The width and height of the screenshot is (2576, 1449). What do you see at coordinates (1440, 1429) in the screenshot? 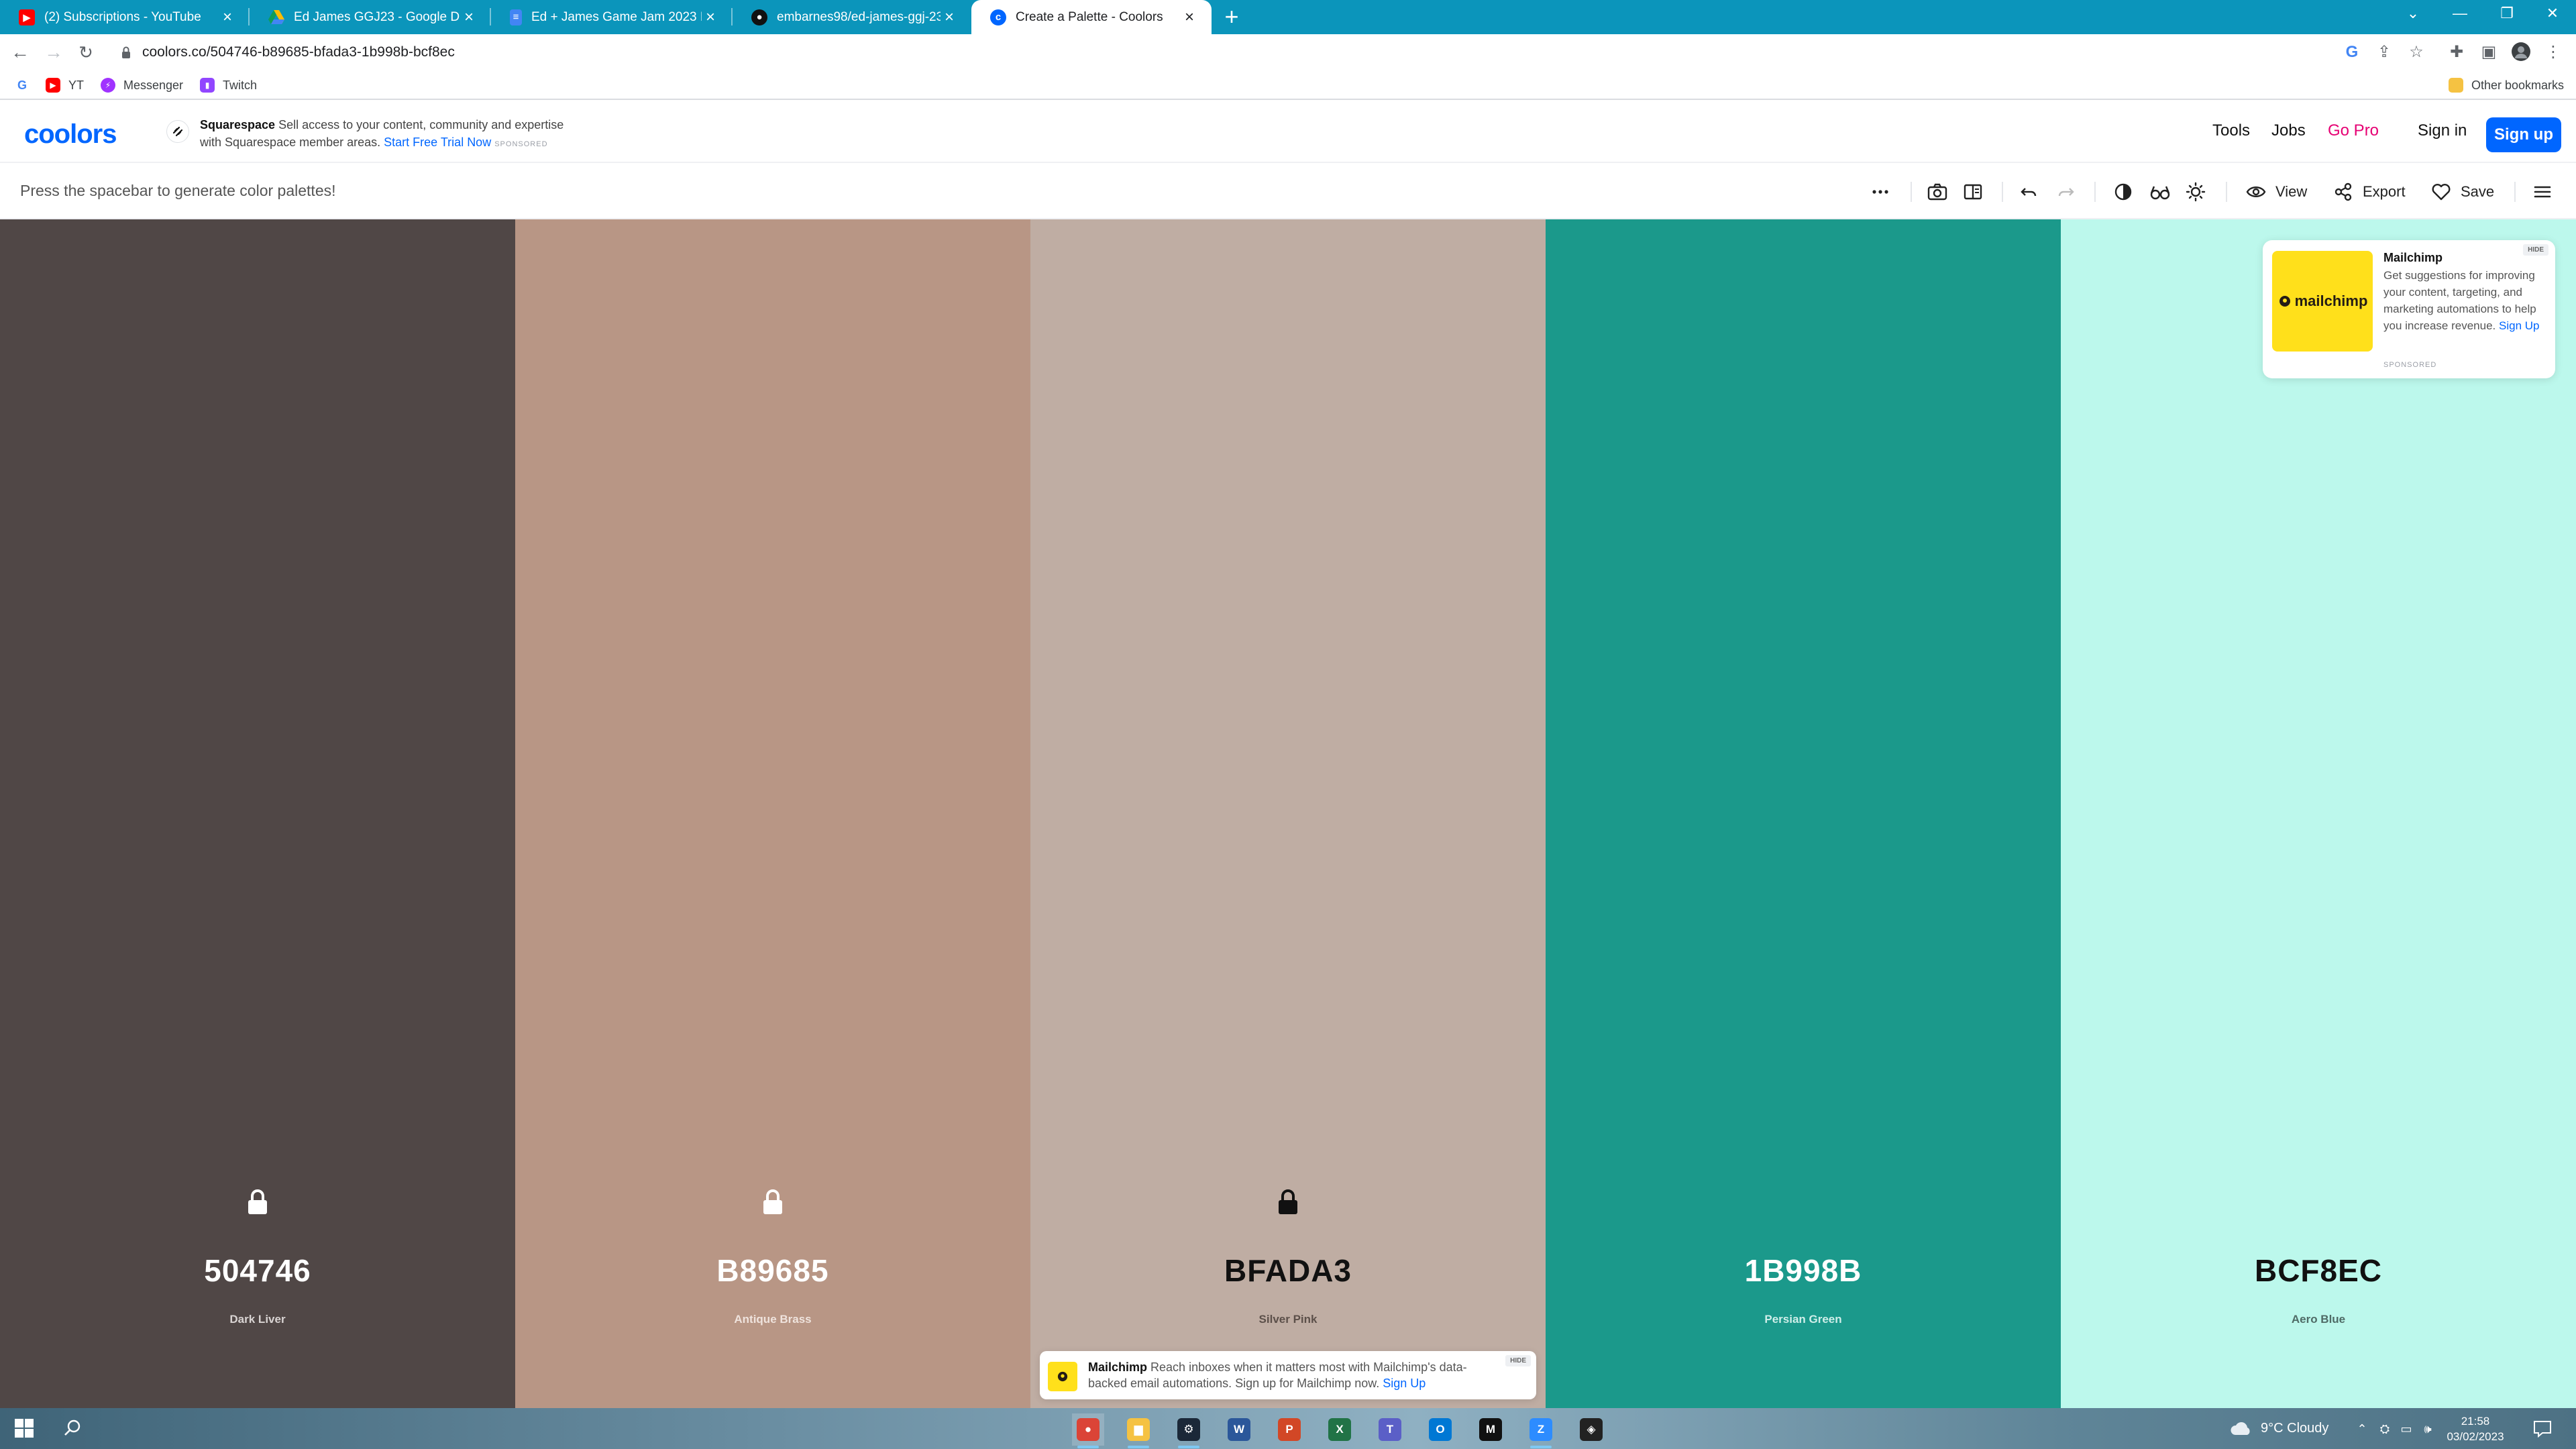
I see `taskbar-app-outlook: O` at bounding box center [1440, 1429].